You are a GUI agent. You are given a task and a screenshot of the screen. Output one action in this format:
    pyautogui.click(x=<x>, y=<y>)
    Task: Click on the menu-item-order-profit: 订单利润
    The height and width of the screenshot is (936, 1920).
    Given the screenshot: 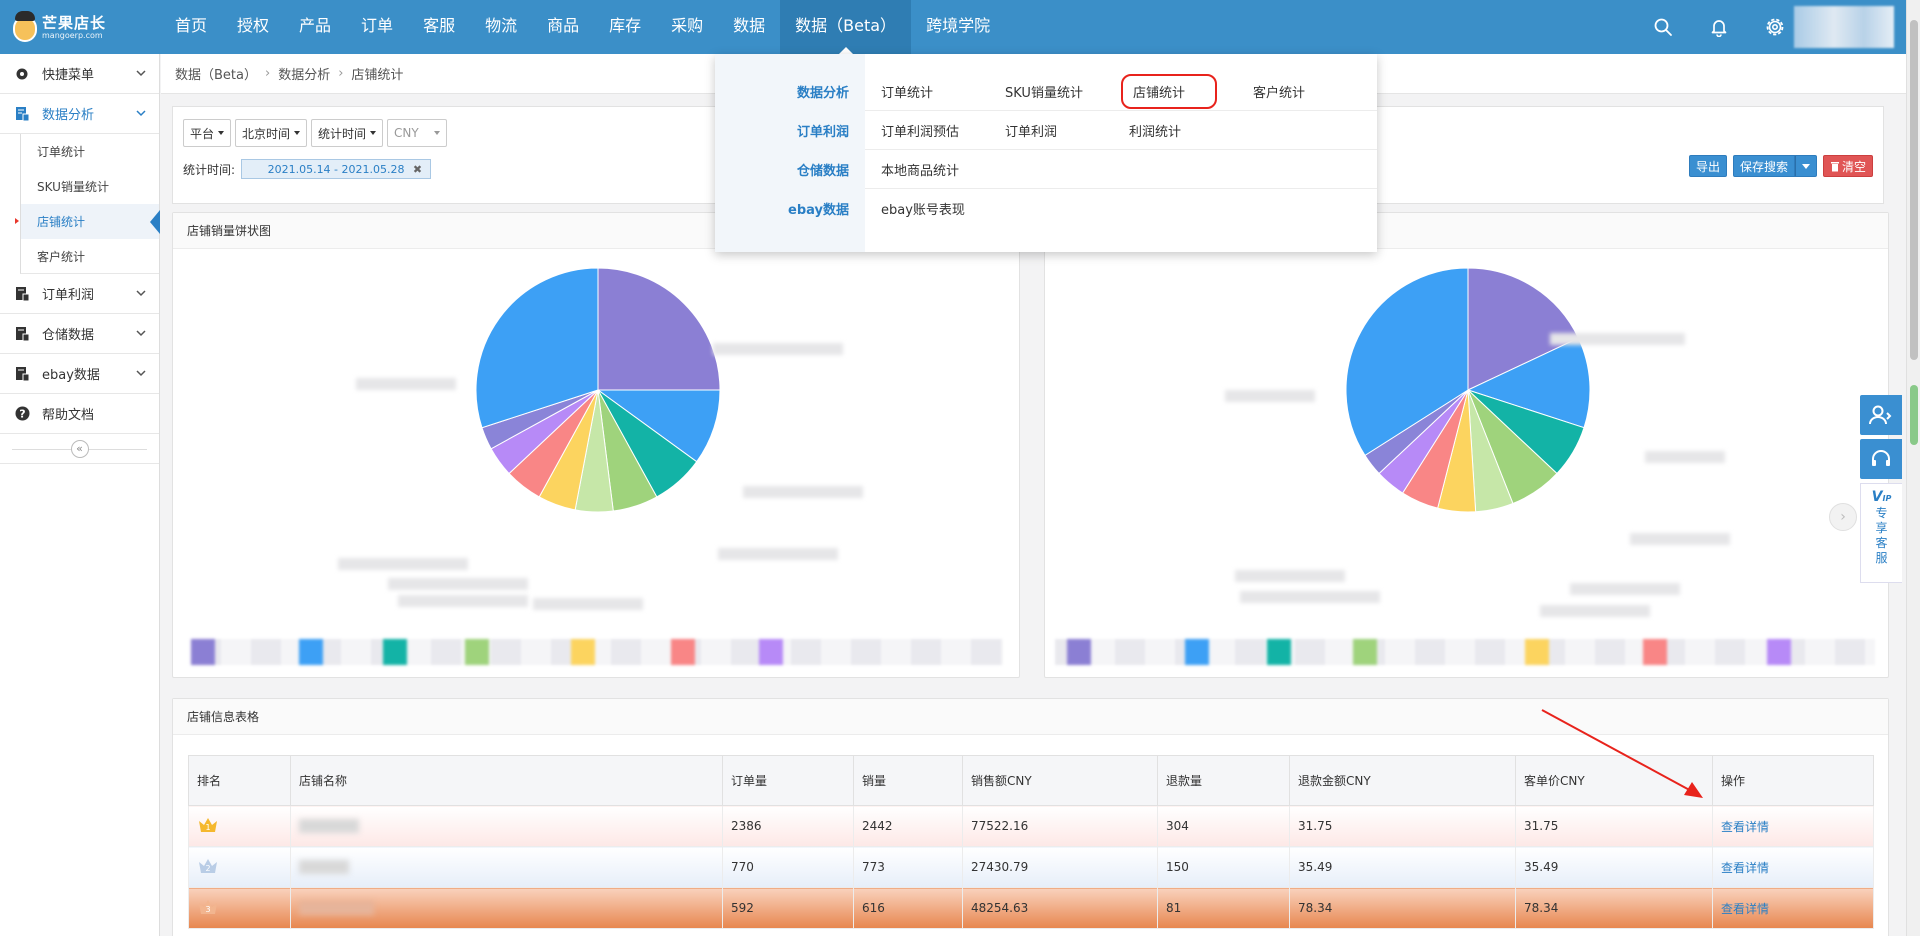 What is the action you would take?
    pyautogui.click(x=1067, y=130)
    